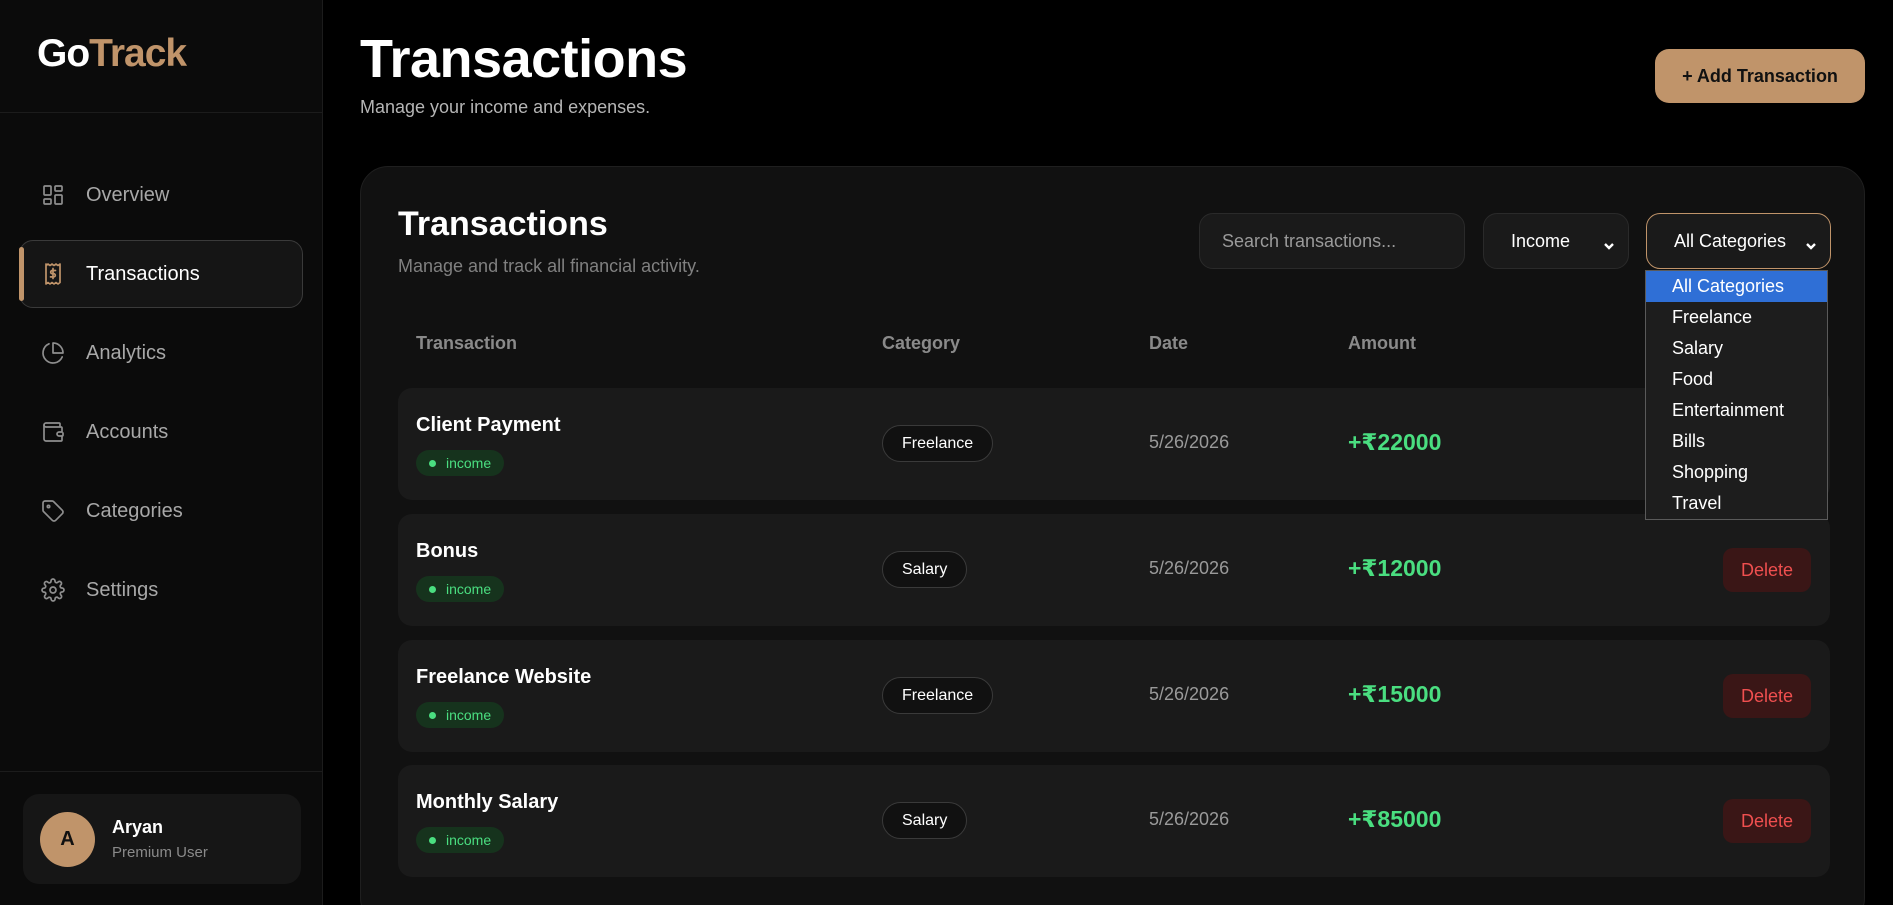  Describe the element at coordinates (53, 353) in the screenshot. I see `pie-chart-icon` at that location.